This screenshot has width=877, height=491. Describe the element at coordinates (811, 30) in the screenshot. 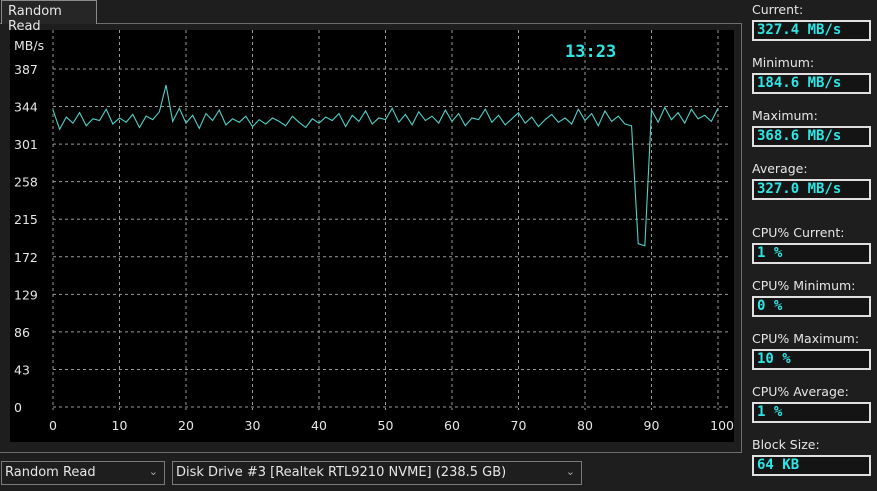

I see `stat-value: 327.4 MB/s` at that location.